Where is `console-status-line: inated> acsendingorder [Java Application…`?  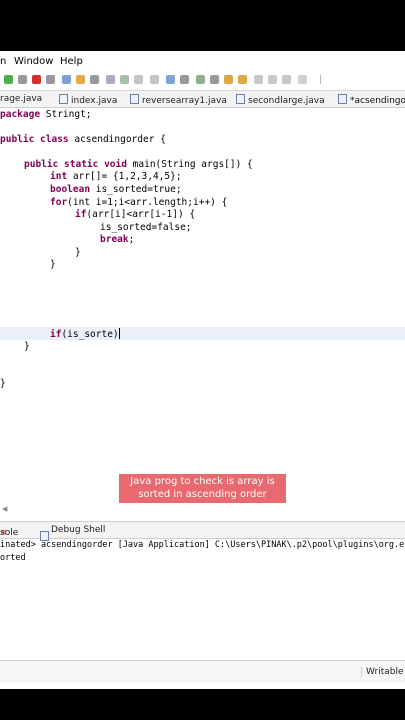 console-status-line: inated> acsendingorder [Java Application… is located at coordinates (202, 545).